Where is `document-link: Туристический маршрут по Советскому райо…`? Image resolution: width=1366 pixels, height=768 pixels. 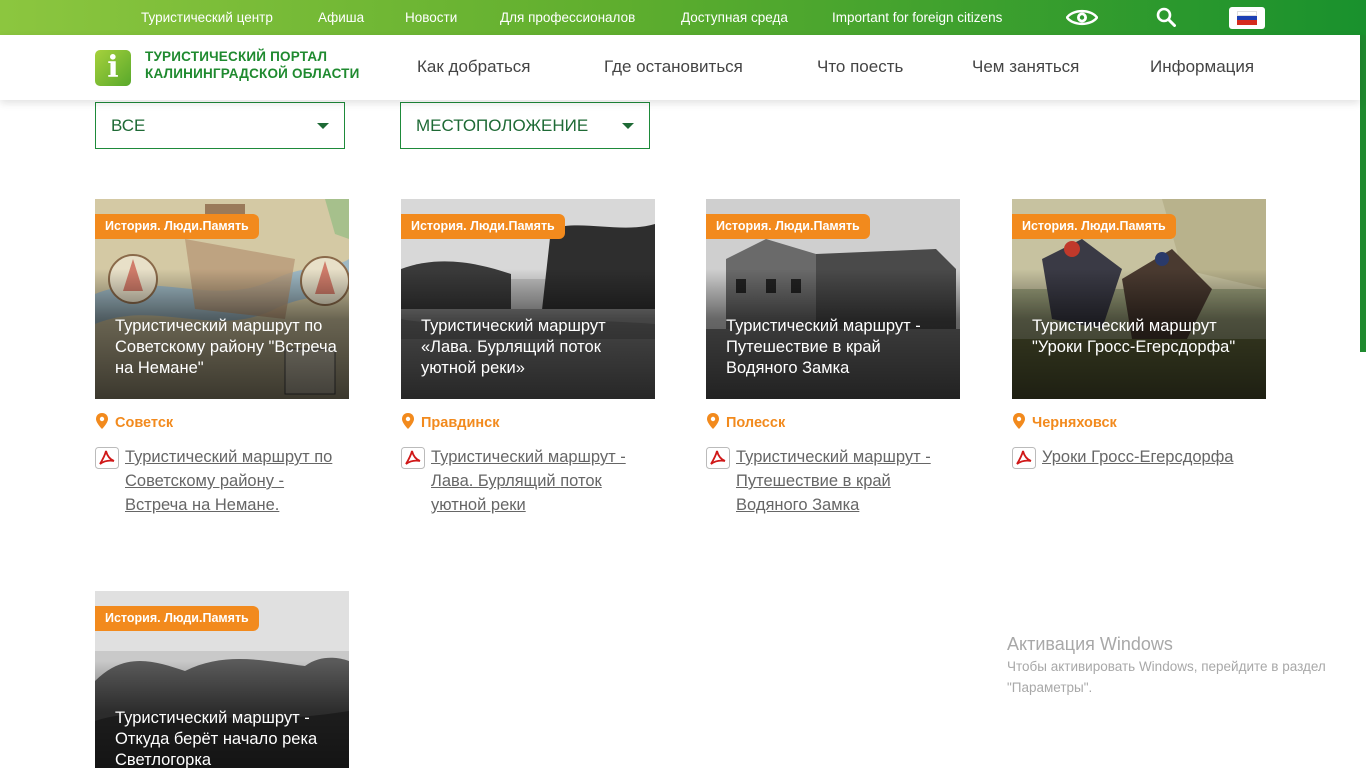 document-link: Туристический маршрут по Советскому райо… is located at coordinates (222, 481).